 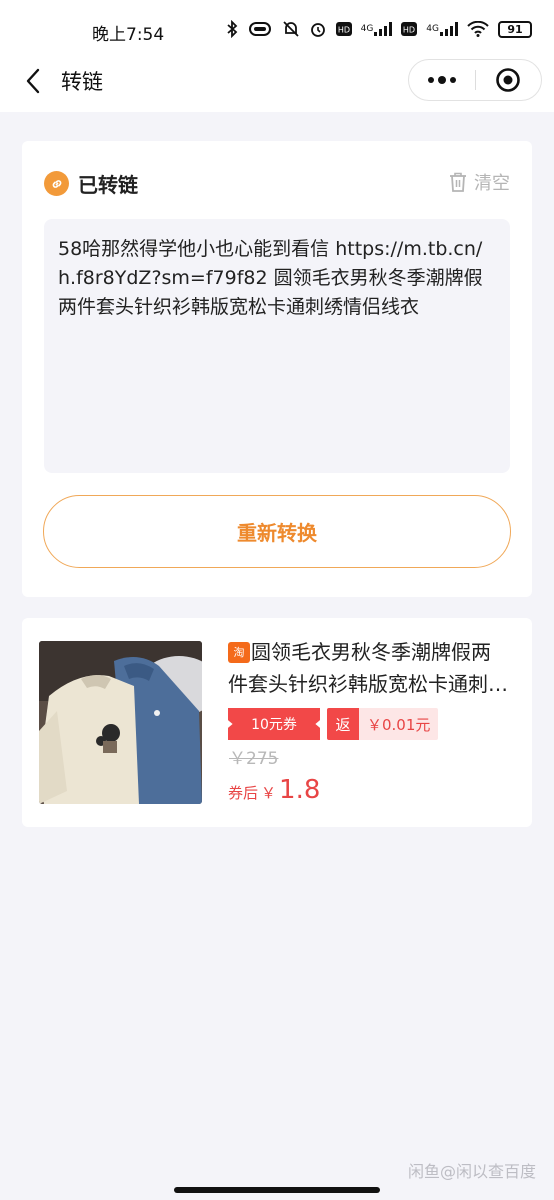 I want to click on chevron-left-icon, so click(x=33, y=81).